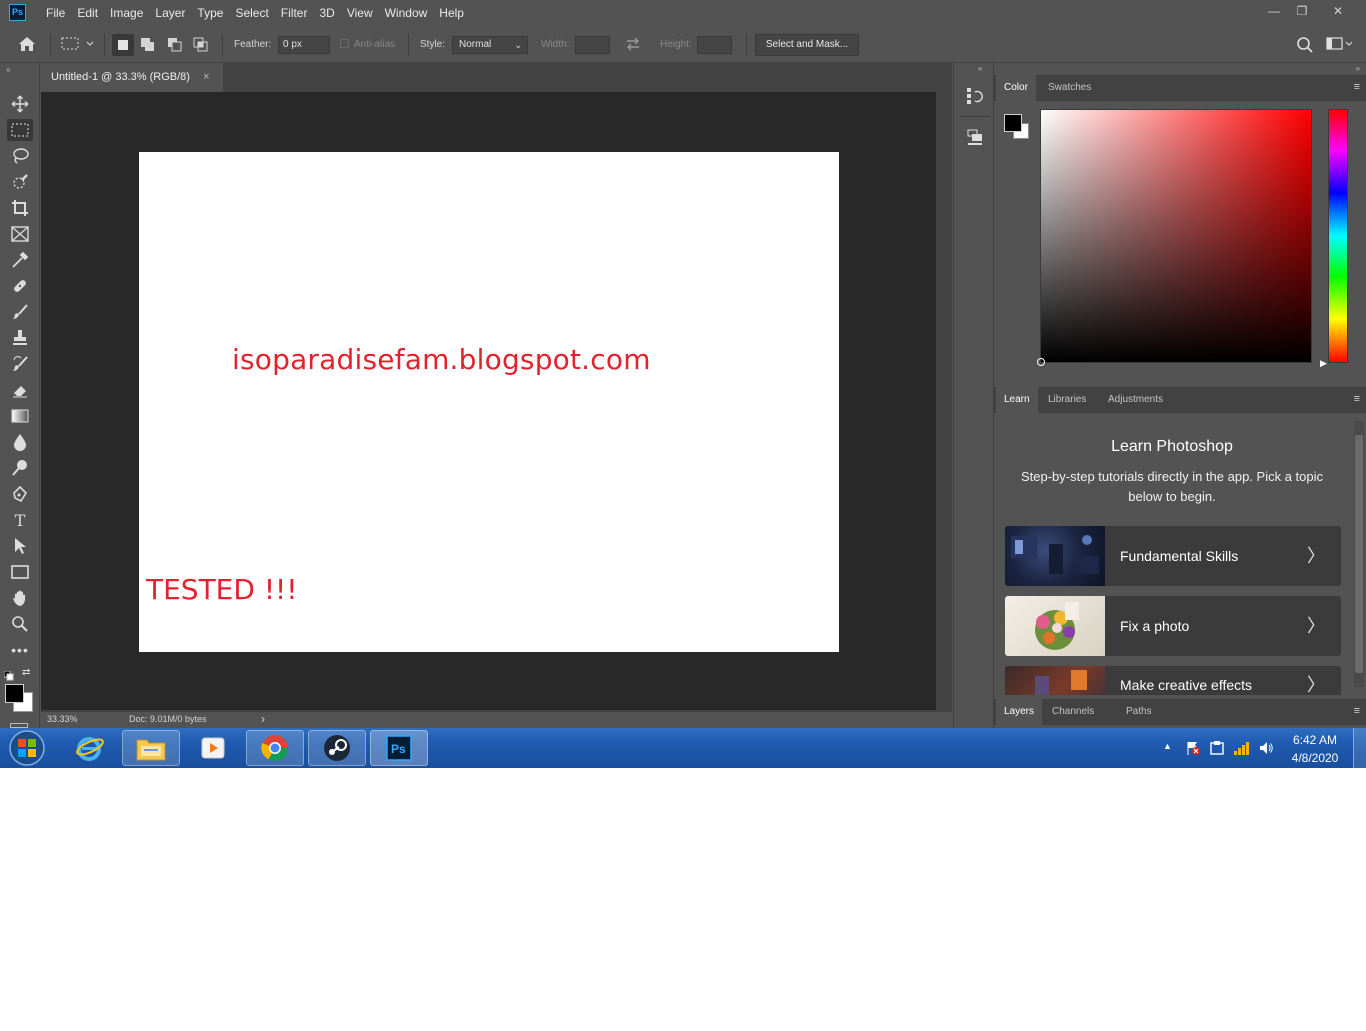  I want to click on brush-tool-icon, so click(20, 312).